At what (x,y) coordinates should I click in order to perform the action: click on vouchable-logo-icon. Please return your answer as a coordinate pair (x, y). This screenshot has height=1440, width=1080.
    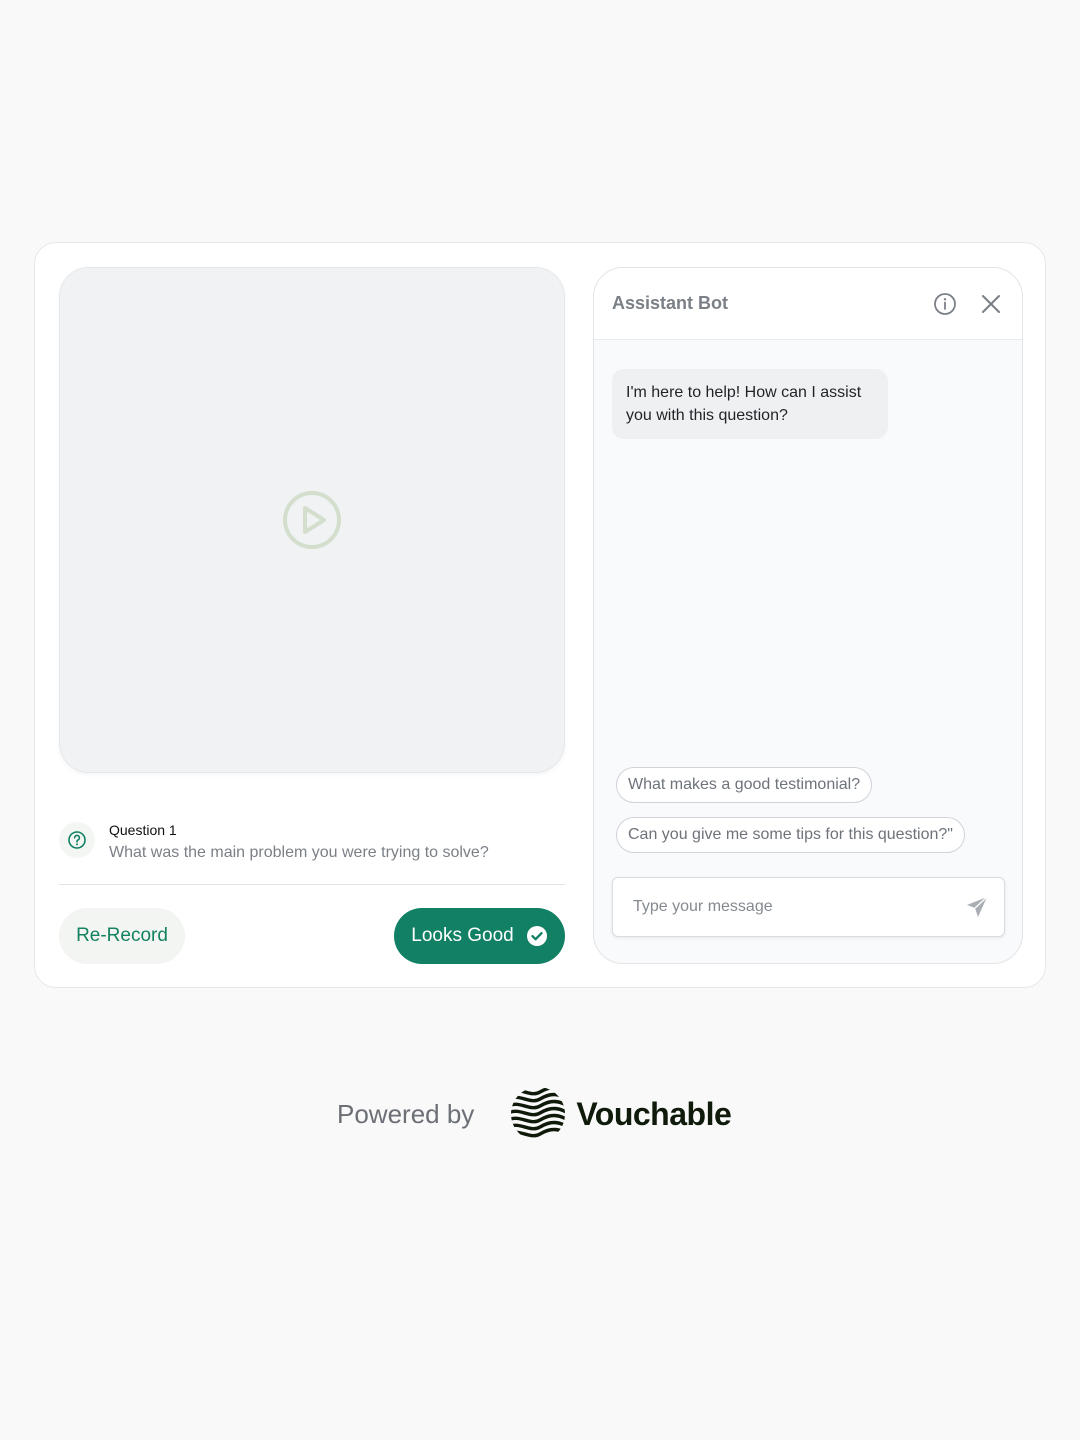
    Looking at the image, I should click on (538, 1112).